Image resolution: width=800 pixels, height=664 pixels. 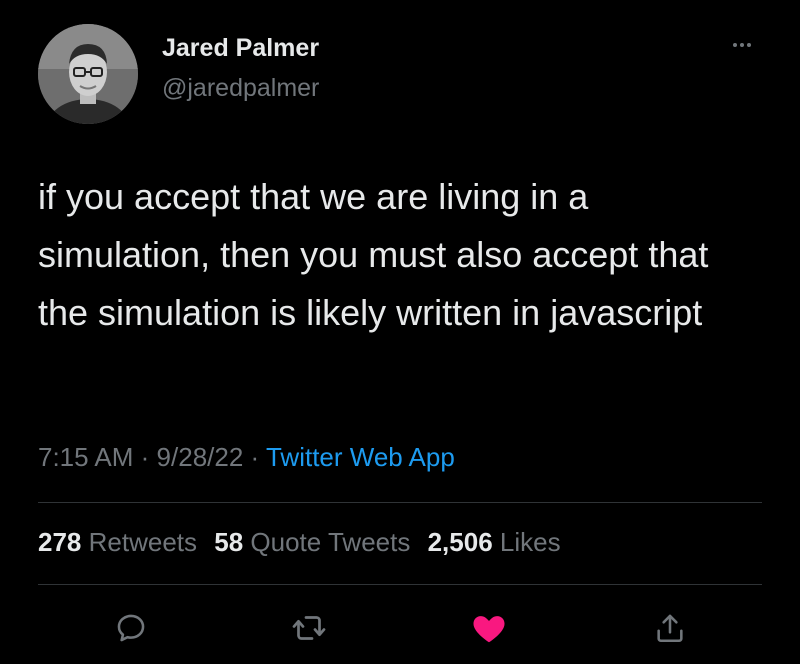 What do you see at coordinates (240, 88) in the screenshot?
I see `author-handle: @jaredpalmer` at bounding box center [240, 88].